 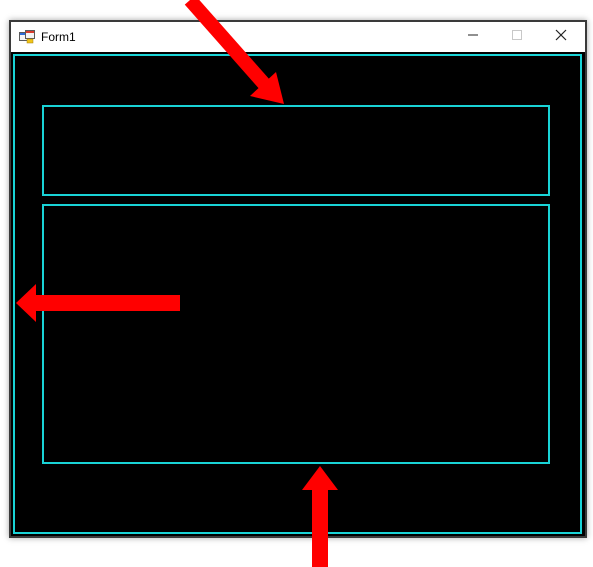 I want to click on arrow-up-icon, so click(x=320, y=516).